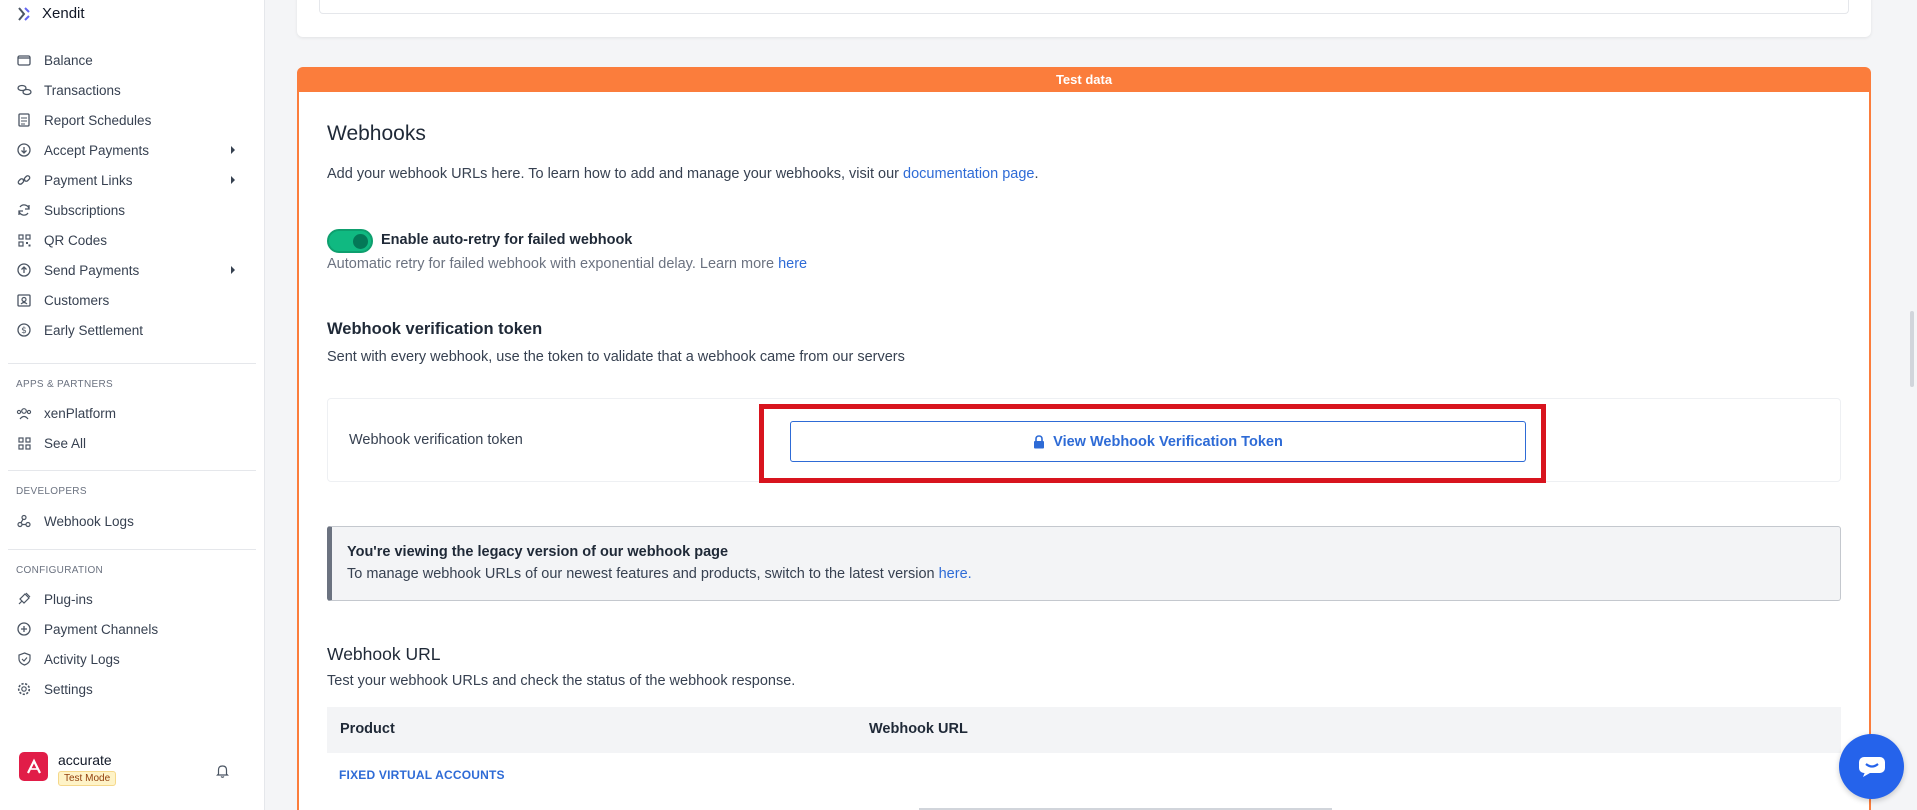 This screenshot has height=810, width=1917. Describe the element at coordinates (132, 599) in the screenshot. I see `sidebar-item-plug-ins: Plug-ins` at that location.